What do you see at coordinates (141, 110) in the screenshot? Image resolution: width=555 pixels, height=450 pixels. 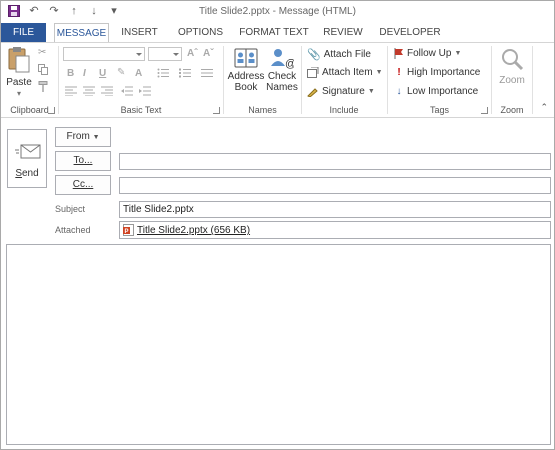 I see `basic-text-group-label: Basic Text` at bounding box center [141, 110].